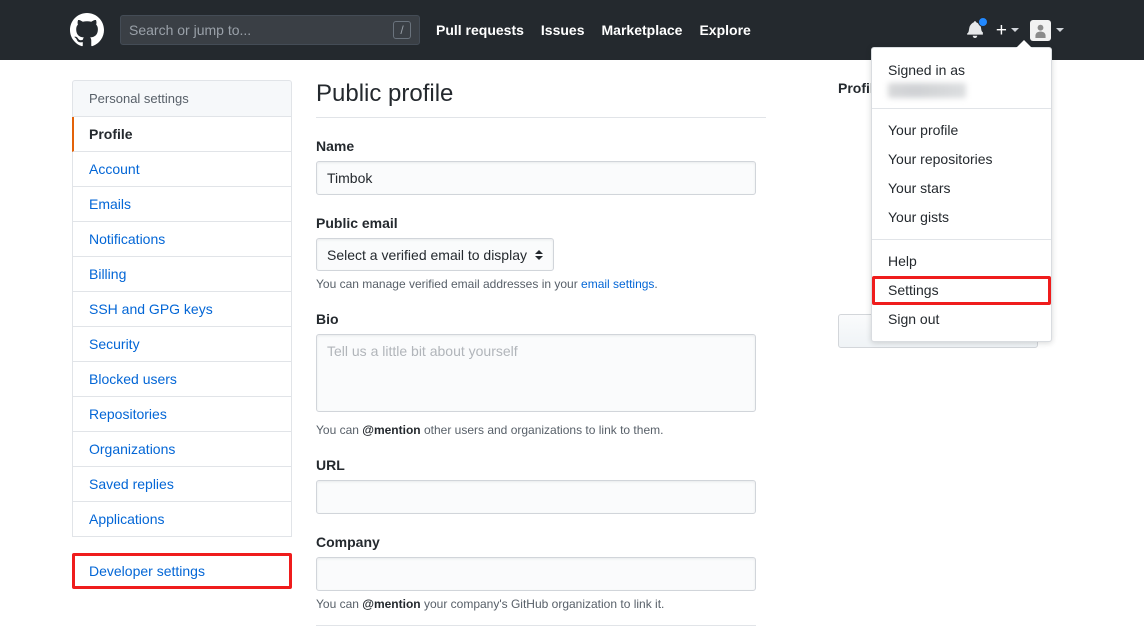  Describe the element at coordinates (182, 274) in the screenshot. I see `sidebar-item-billing: Billing` at that location.